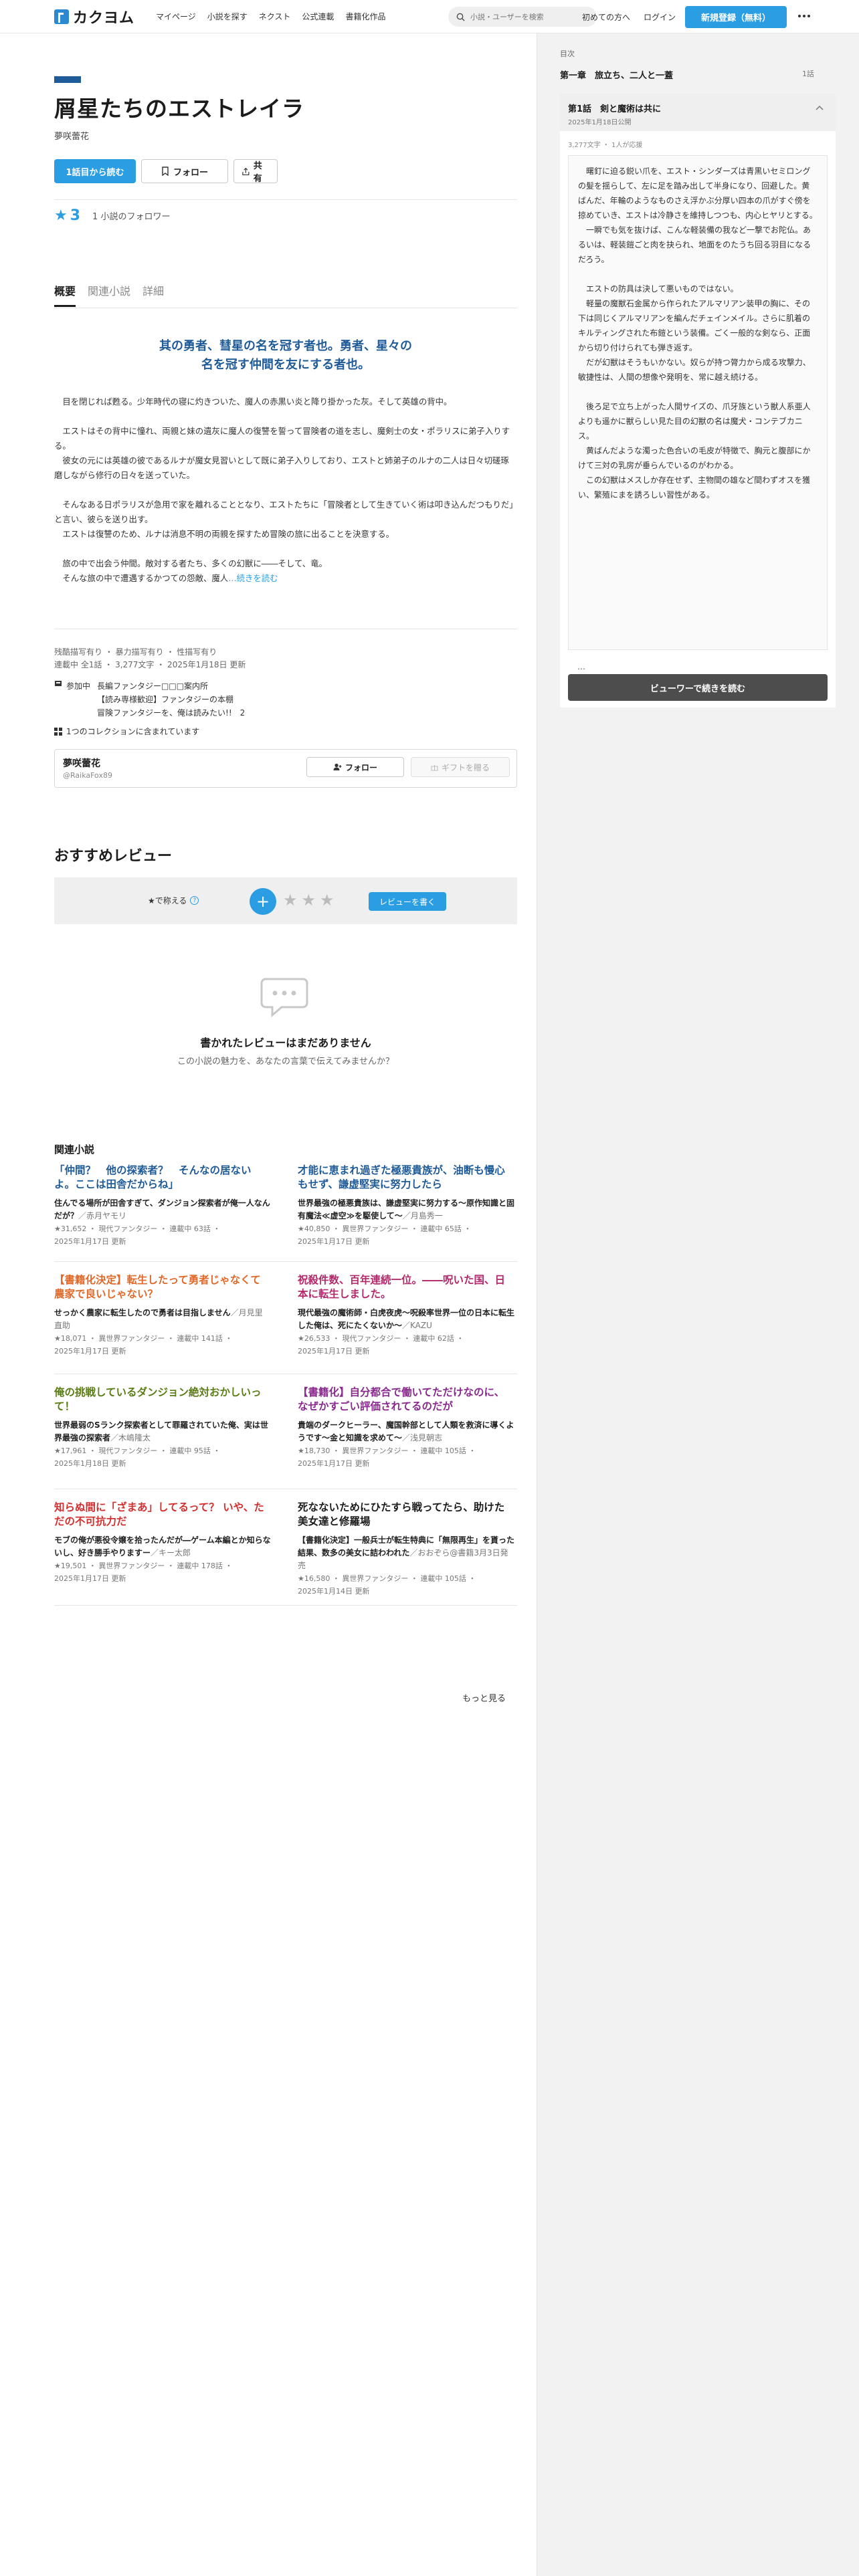 The image size is (859, 2576). Describe the element at coordinates (318, 16) in the screenshot. I see `nav-official: 公式連載` at that location.